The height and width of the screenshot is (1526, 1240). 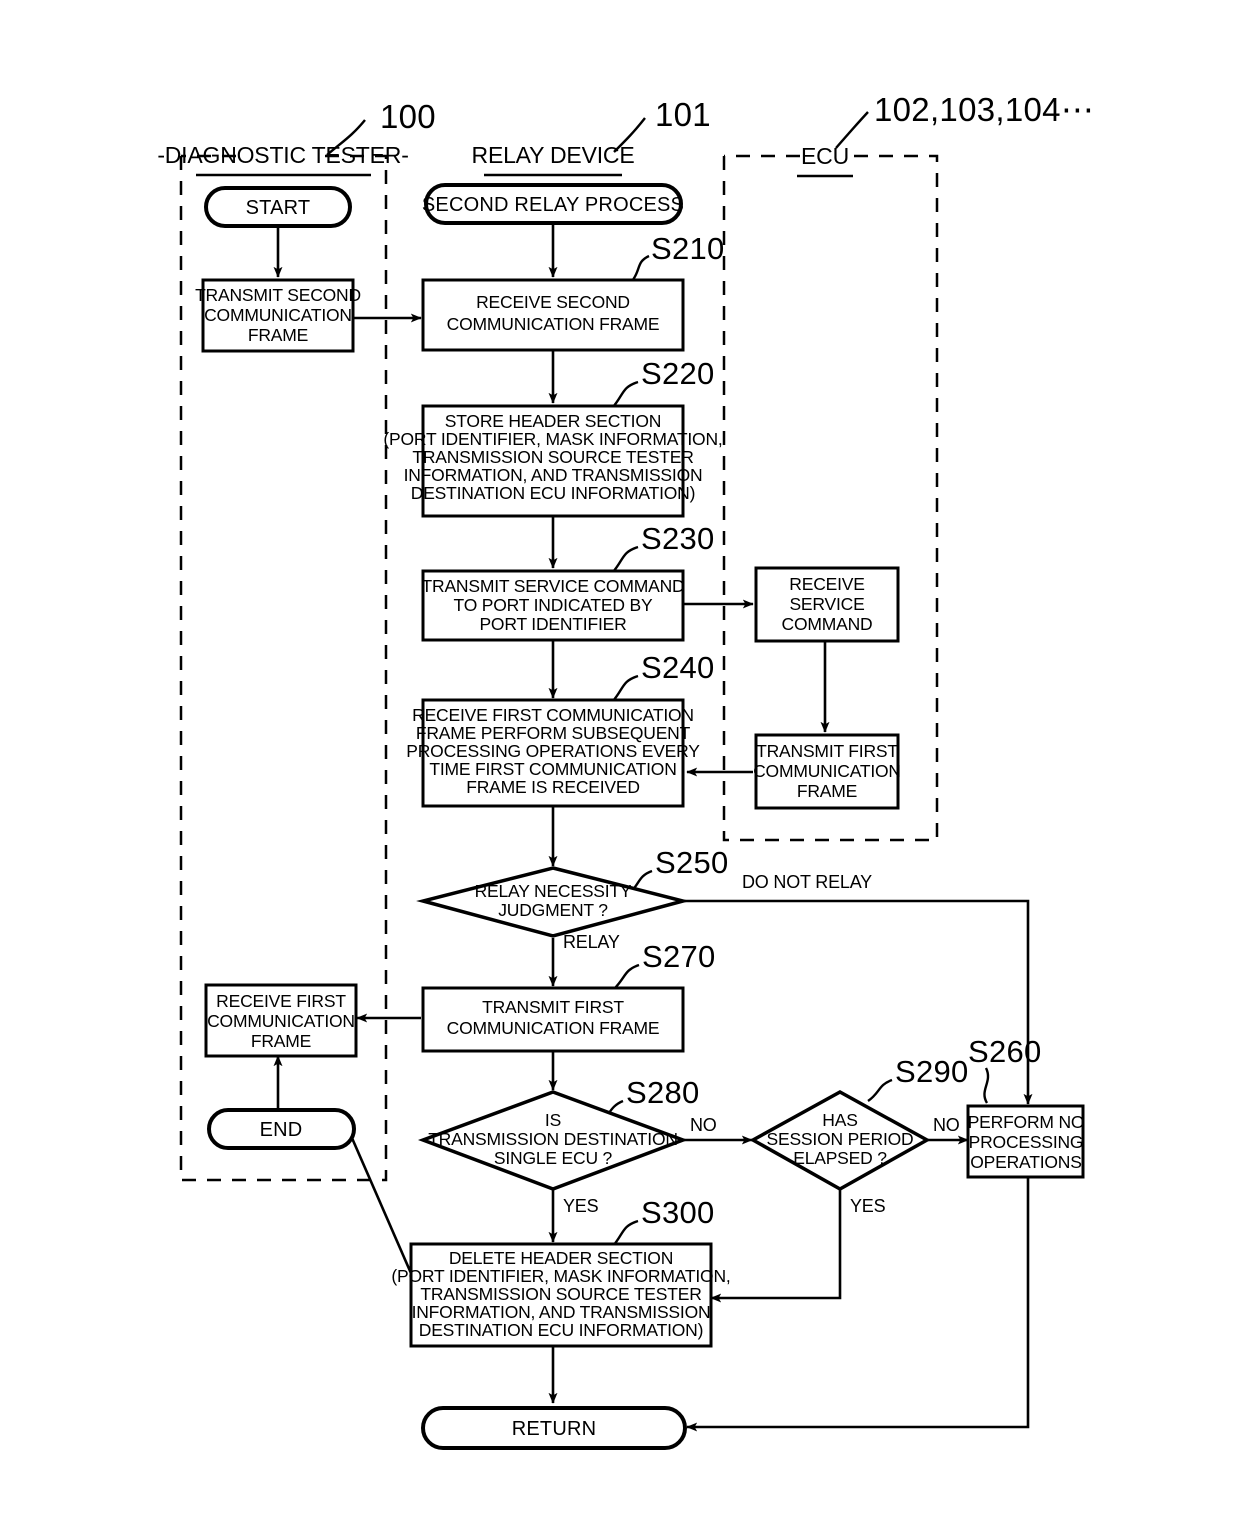 What do you see at coordinates (553, 787) in the screenshot?
I see `node-s240-line-5: FRAME IS RECEIVED` at bounding box center [553, 787].